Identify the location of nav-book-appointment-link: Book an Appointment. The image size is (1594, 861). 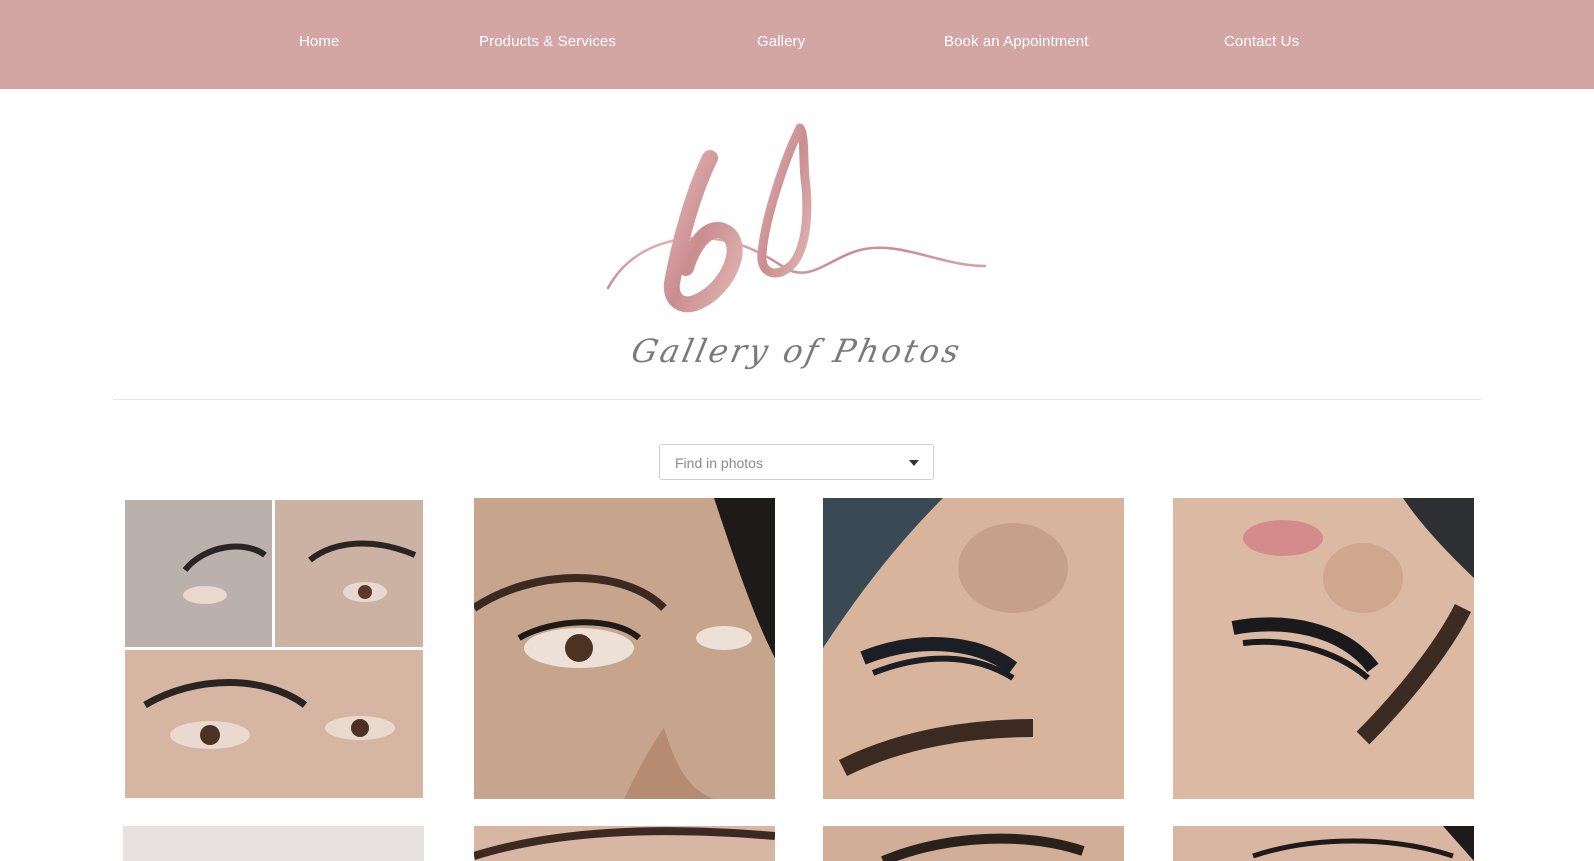
(1016, 41).